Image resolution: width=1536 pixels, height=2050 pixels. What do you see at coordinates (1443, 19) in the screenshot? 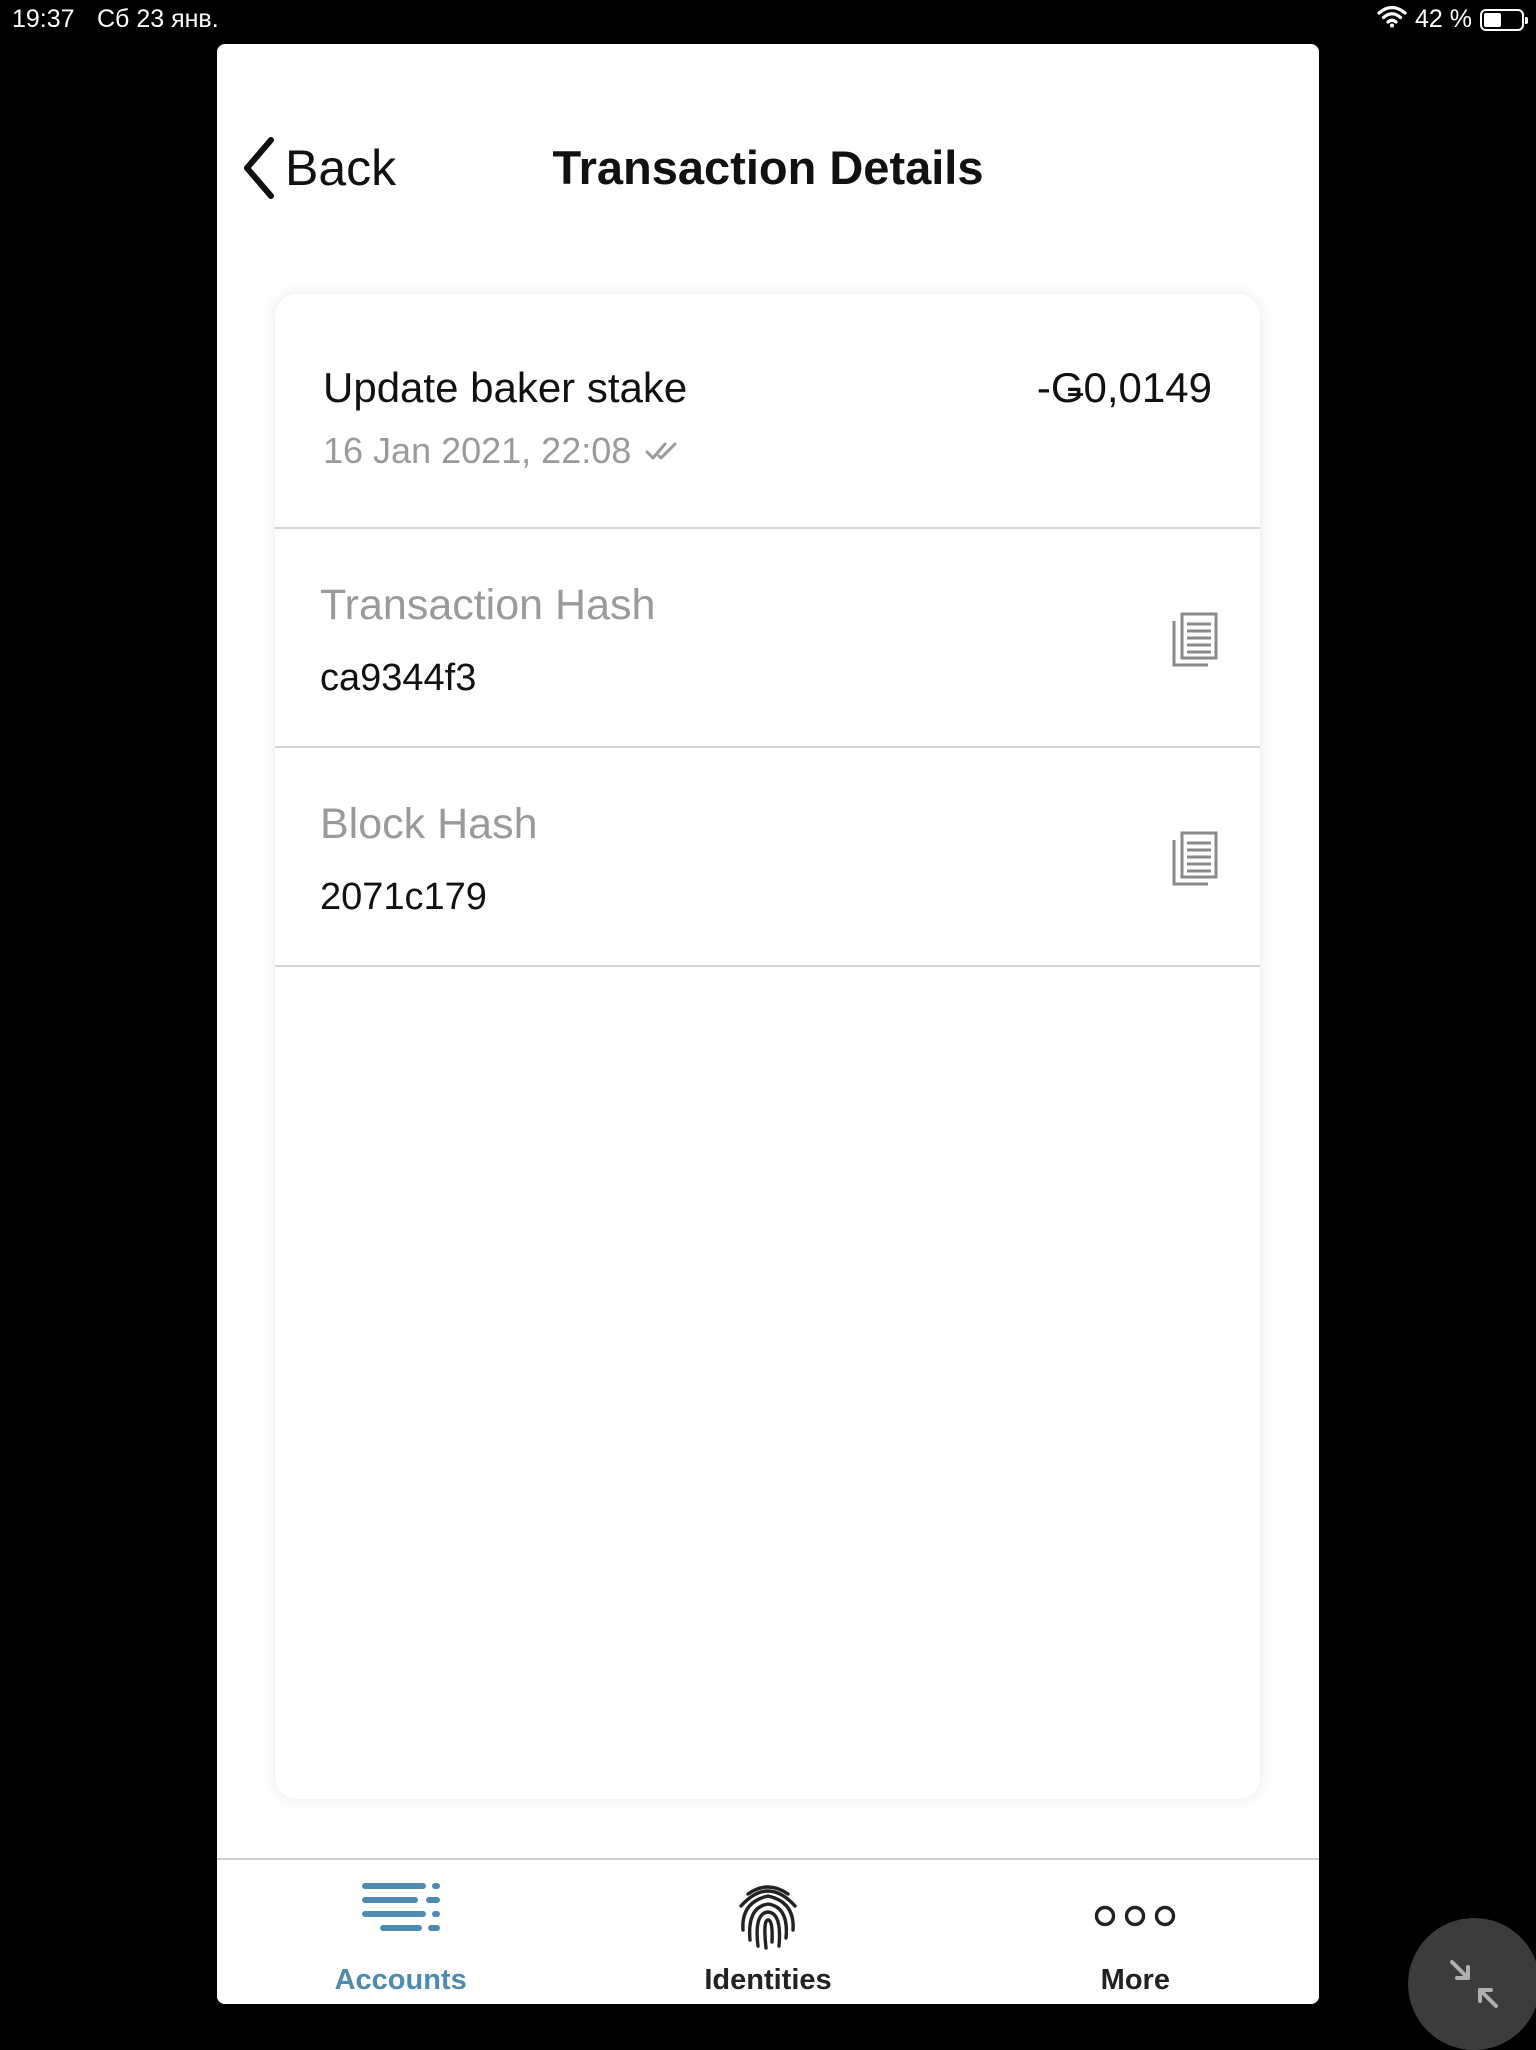
I see `battery-percent: 42 %` at bounding box center [1443, 19].